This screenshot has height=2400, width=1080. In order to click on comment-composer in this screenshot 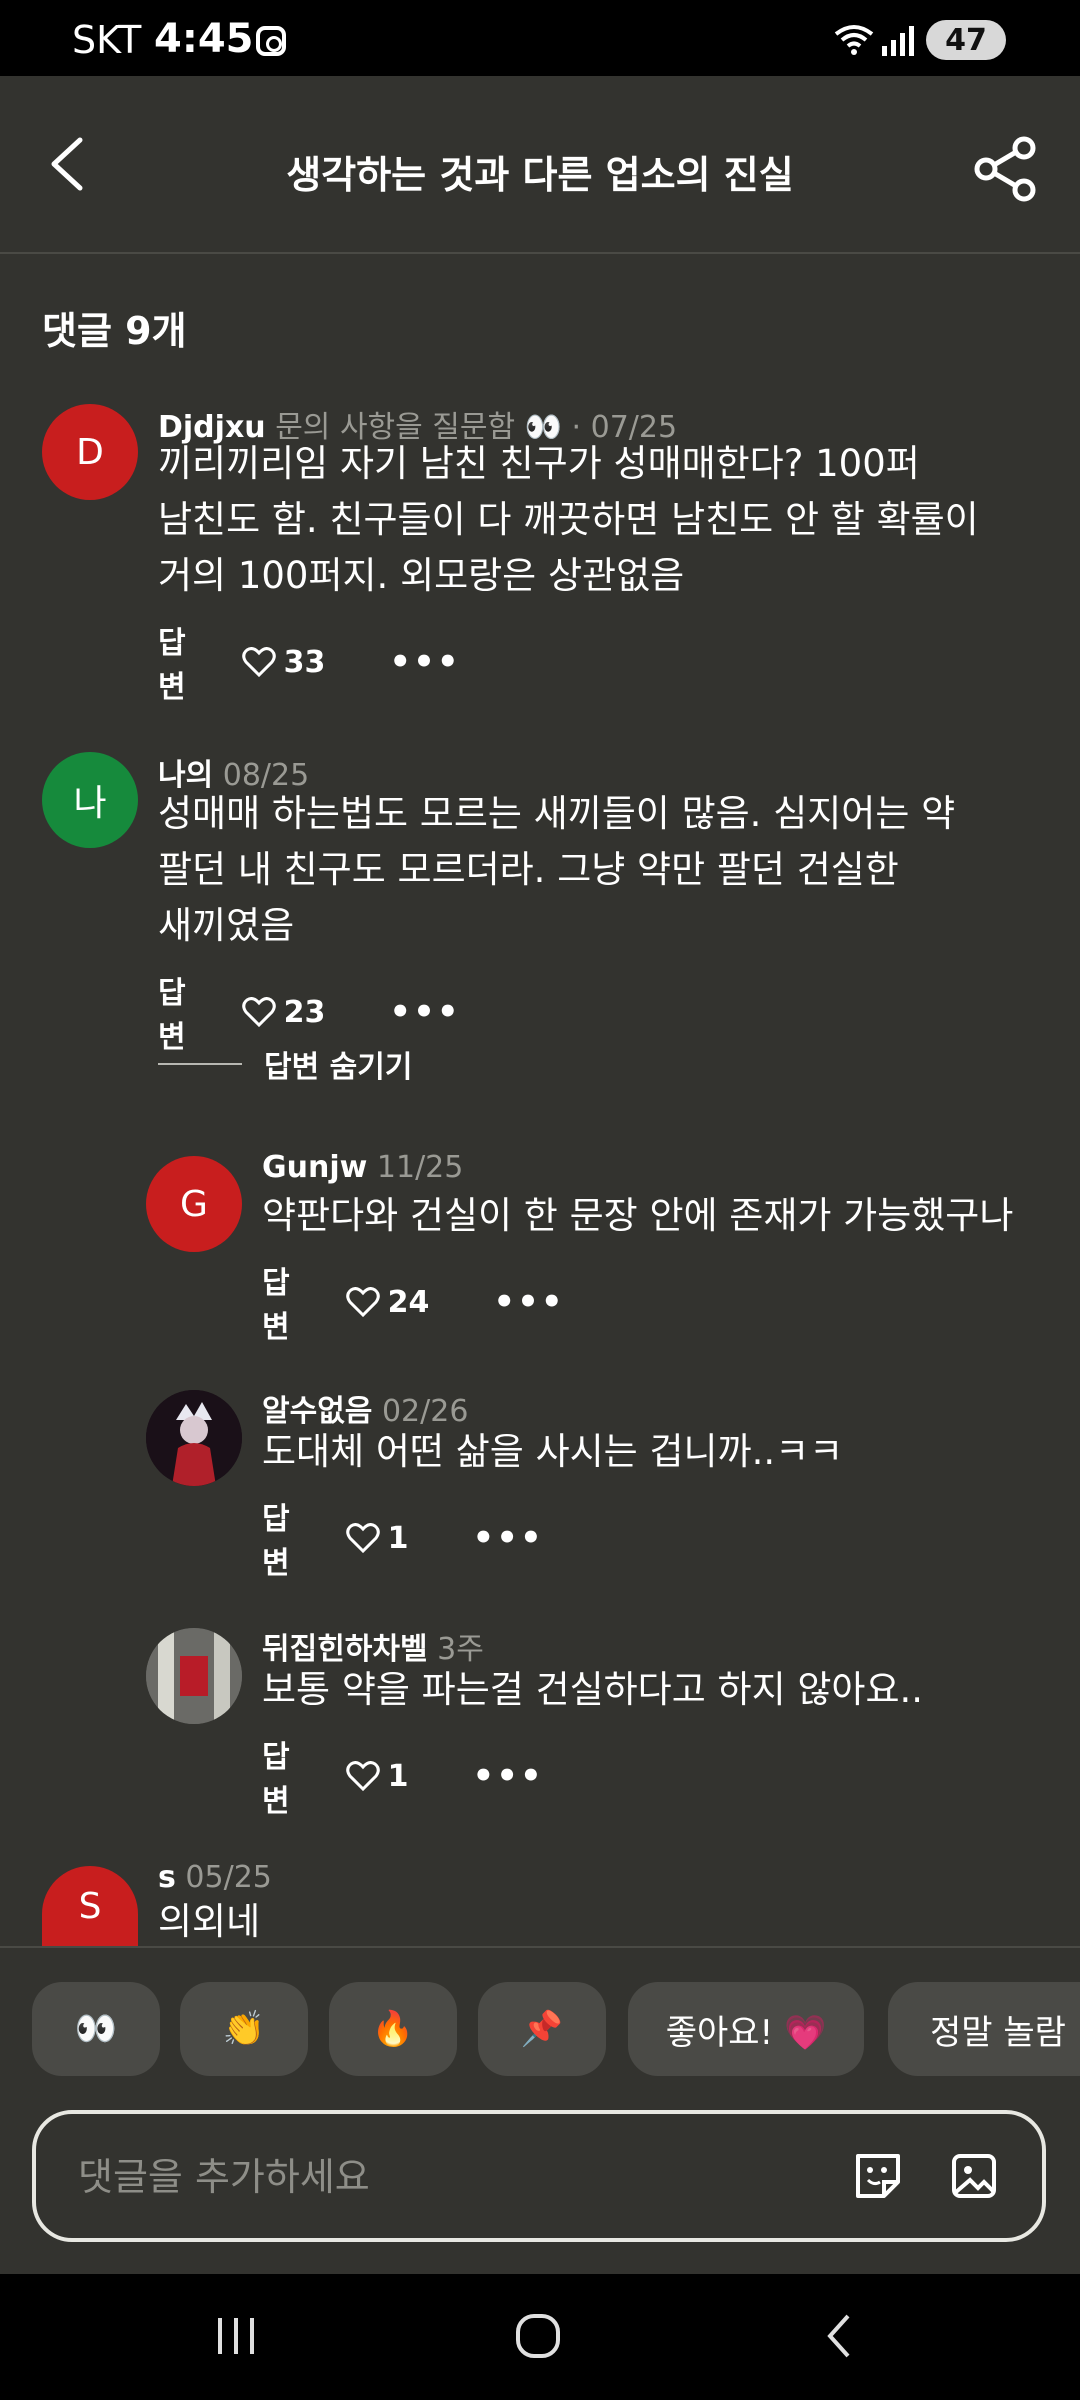, I will do `click(539, 2176)`.